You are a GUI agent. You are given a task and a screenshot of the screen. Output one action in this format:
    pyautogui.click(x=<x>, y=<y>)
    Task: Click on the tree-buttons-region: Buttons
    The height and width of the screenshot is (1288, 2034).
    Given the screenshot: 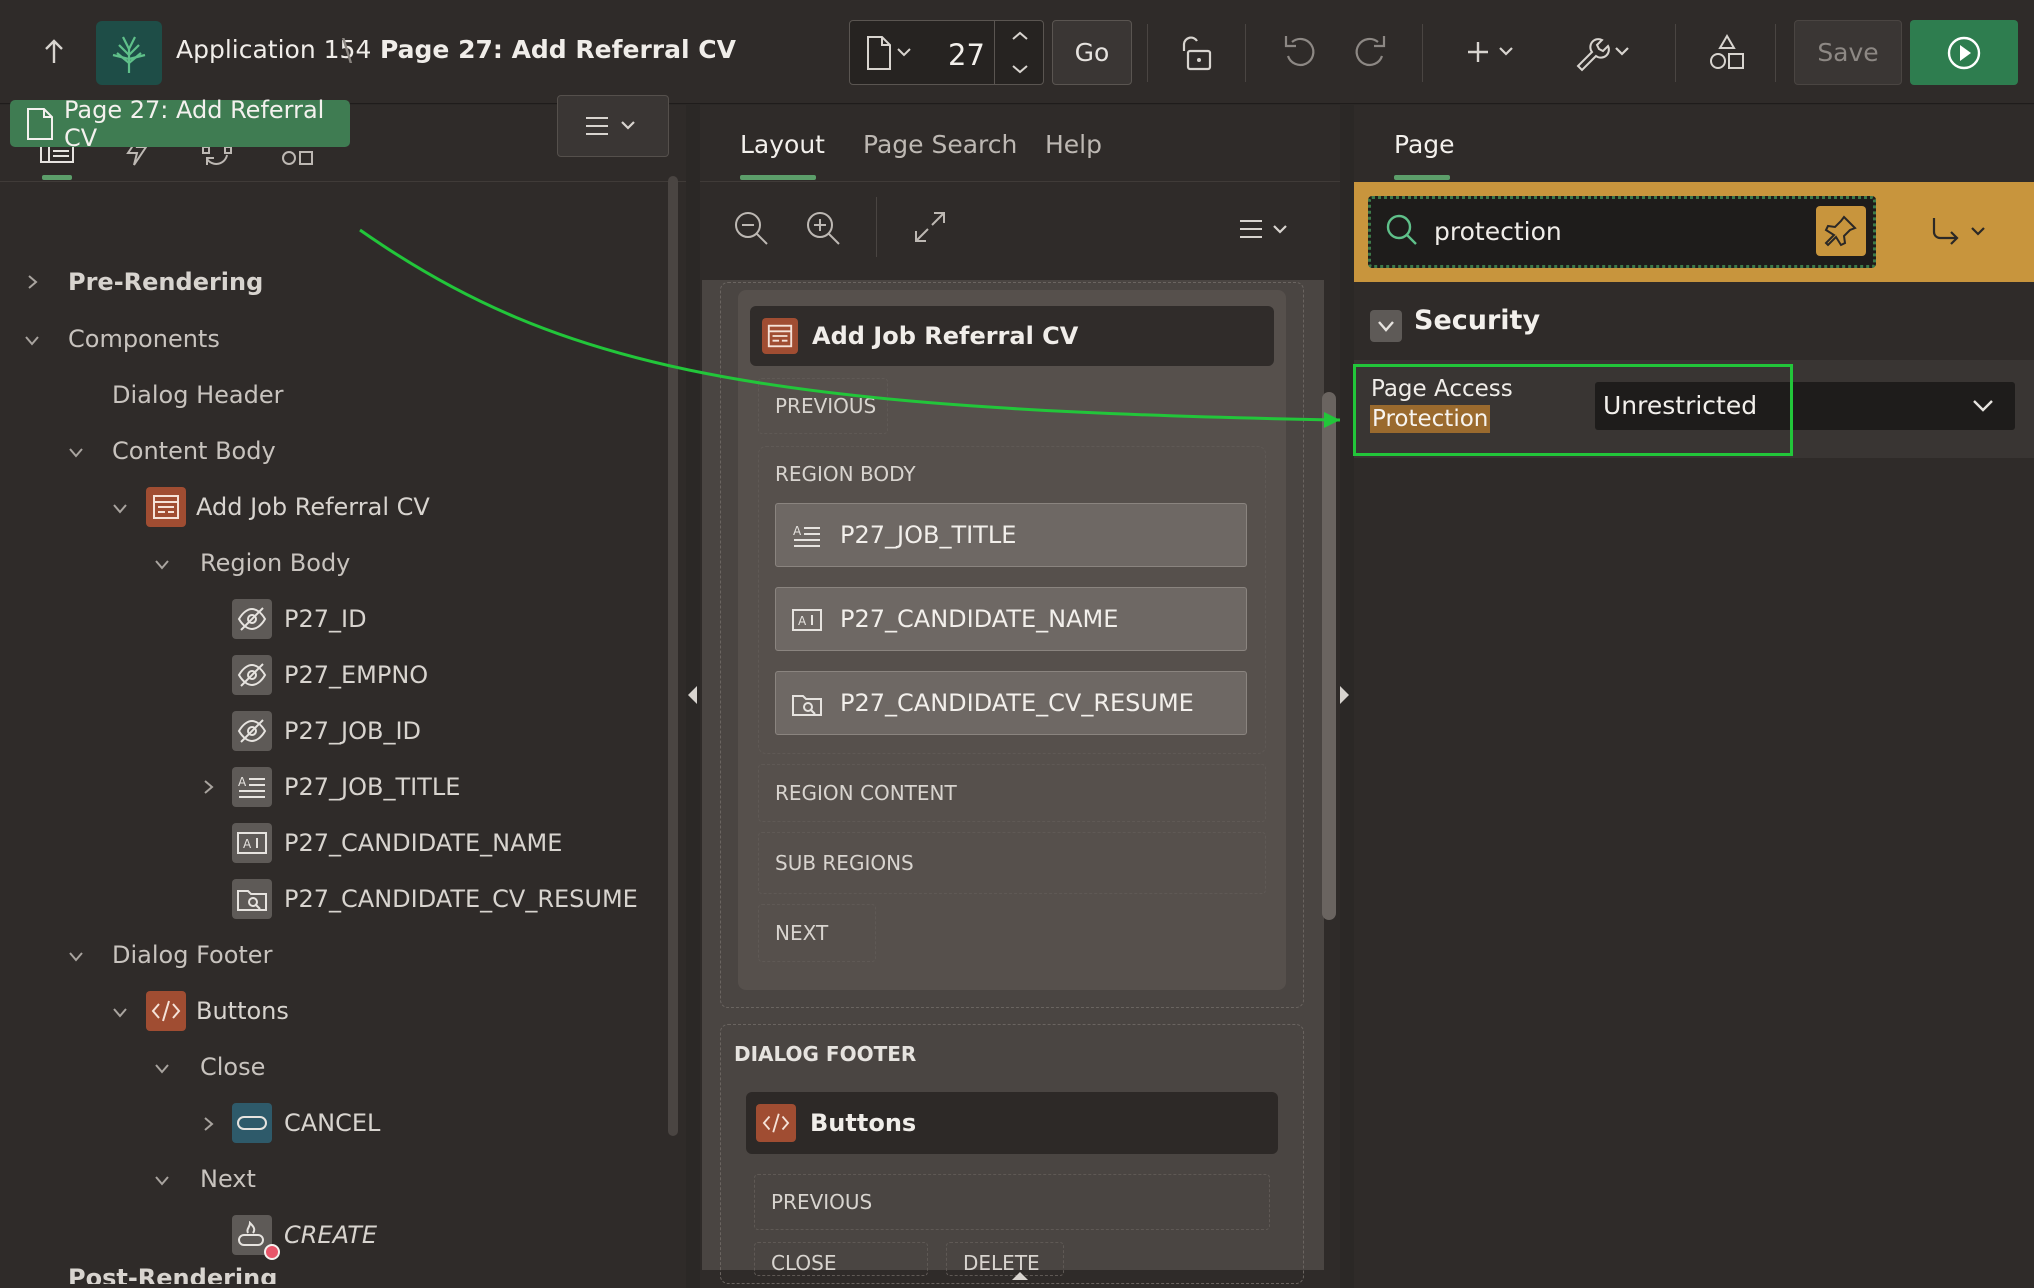 What is the action you would take?
    pyautogui.click(x=242, y=1011)
    